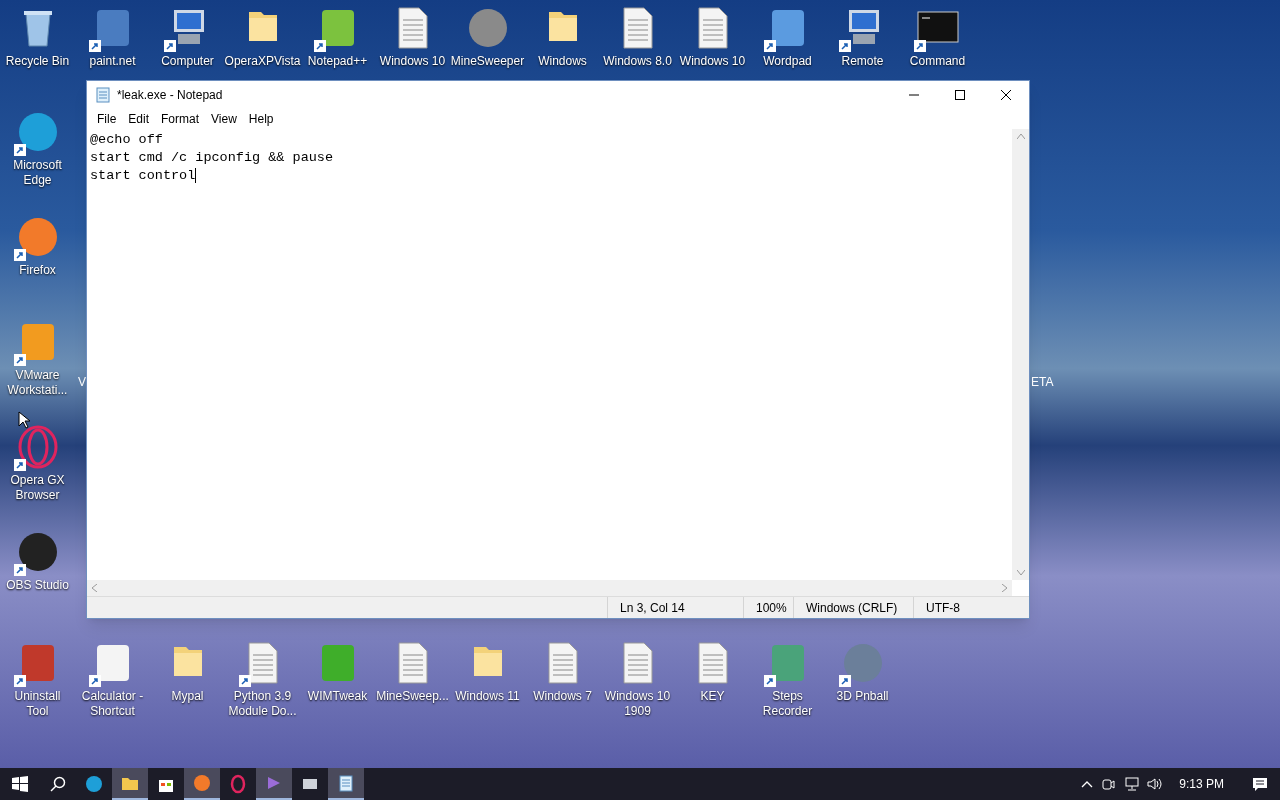 The height and width of the screenshot is (800, 1280). What do you see at coordinates (1042, 382) in the screenshot?
I see `icon-label: ETA` at bounding box center [1042, 382].